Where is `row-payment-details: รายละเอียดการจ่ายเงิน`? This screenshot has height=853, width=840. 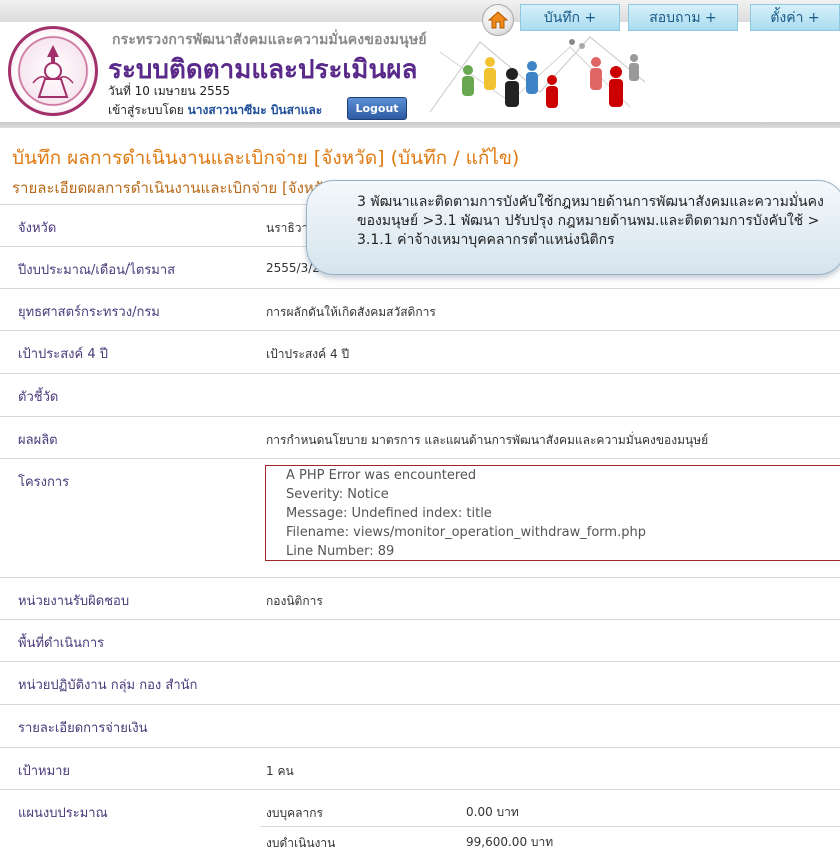 row-payment-details: รายละเอียดการจ่ายเงิน is located at coordinates (420, 726).